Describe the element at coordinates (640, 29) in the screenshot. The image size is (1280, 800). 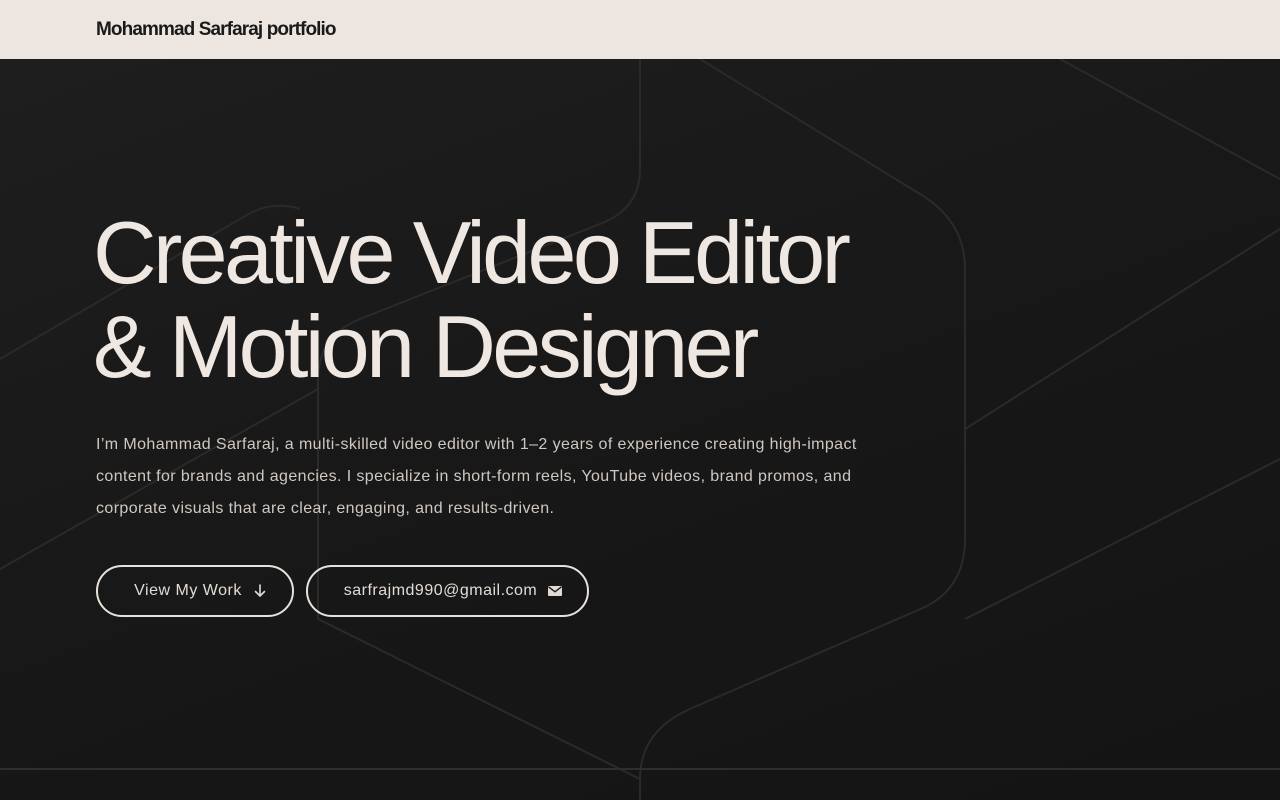
I see `top-navbar: Mohammad Sarfaraj portfolio` at that location.